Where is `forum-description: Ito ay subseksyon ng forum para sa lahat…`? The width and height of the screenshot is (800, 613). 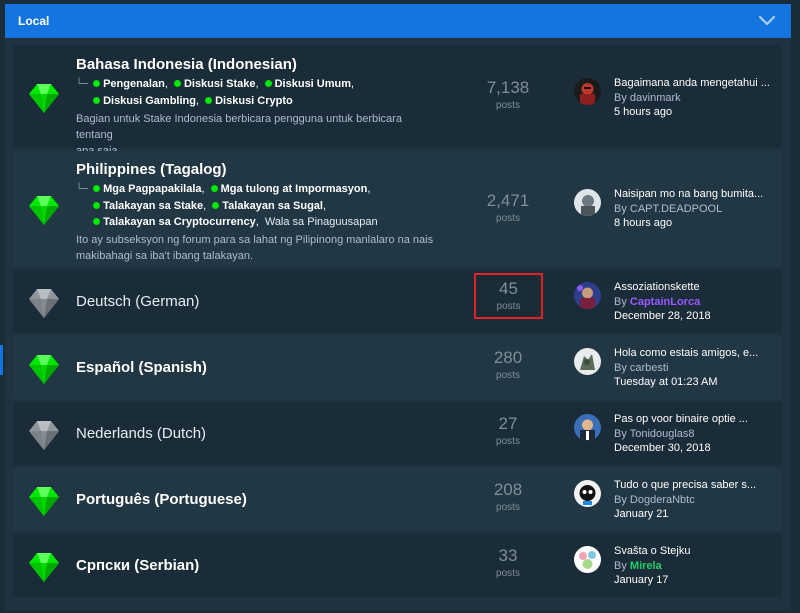 forum-description: Ito ay subseksyon ng forum para sa lahat… is located at coordinates (255, 248).